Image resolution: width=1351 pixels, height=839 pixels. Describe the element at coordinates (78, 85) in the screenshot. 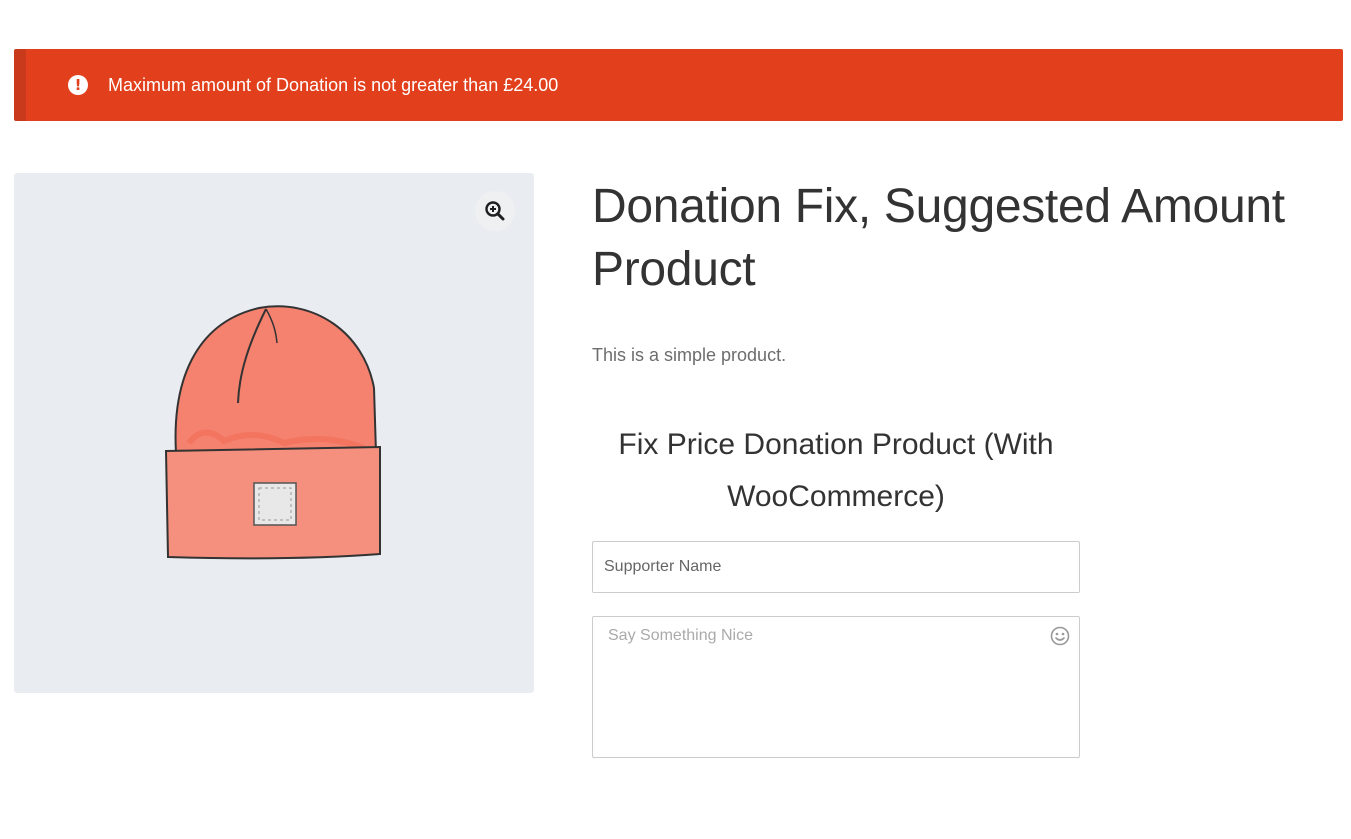

I see `alert-circle-icon: !` at that location.